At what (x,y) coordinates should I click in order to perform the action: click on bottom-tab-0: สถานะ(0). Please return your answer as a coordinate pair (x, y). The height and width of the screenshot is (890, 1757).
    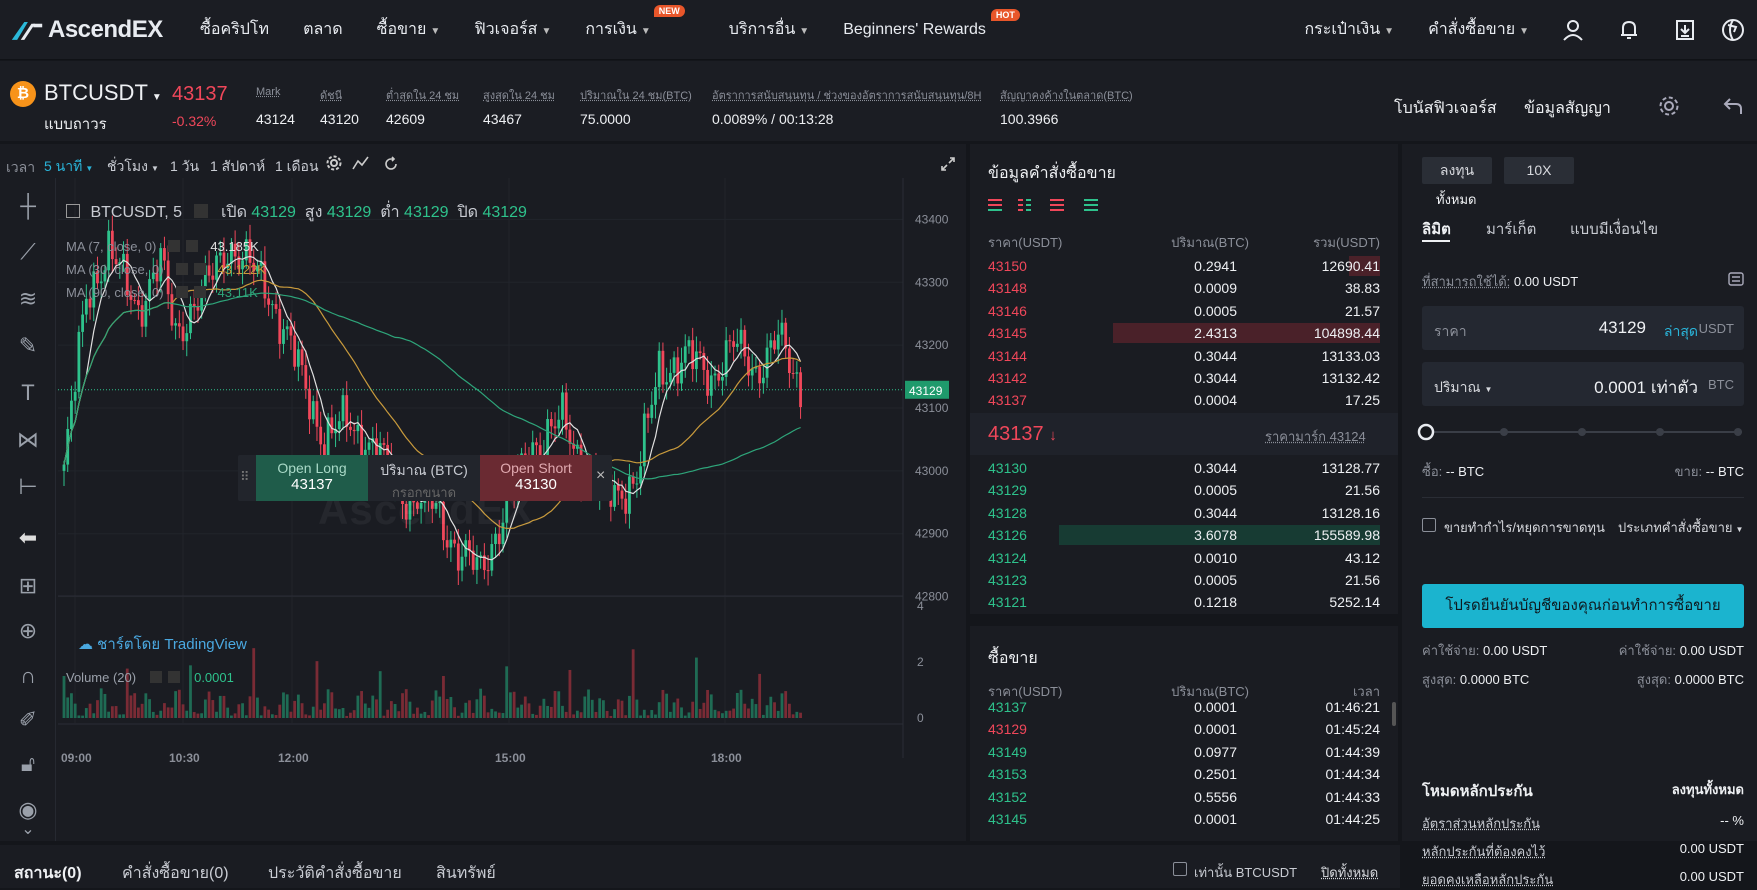
    Looking at the image, I should click on (48, 873).